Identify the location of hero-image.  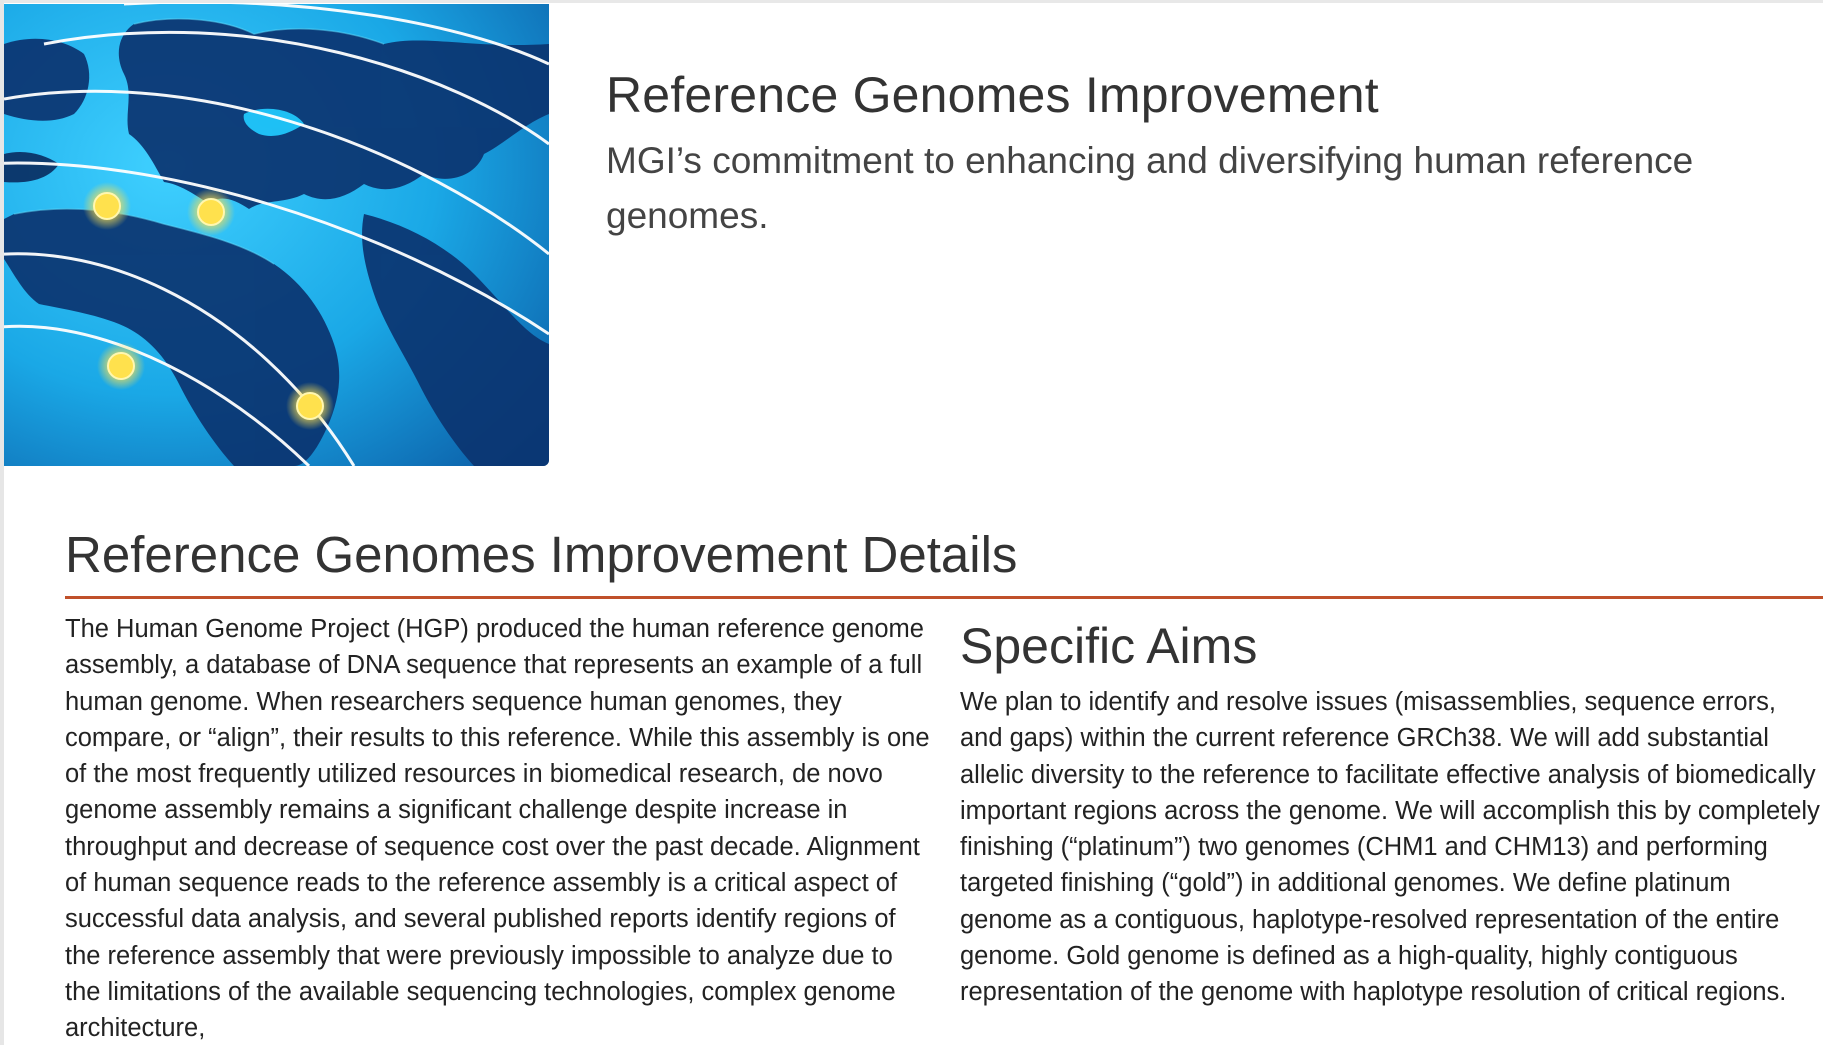
(276, 235).